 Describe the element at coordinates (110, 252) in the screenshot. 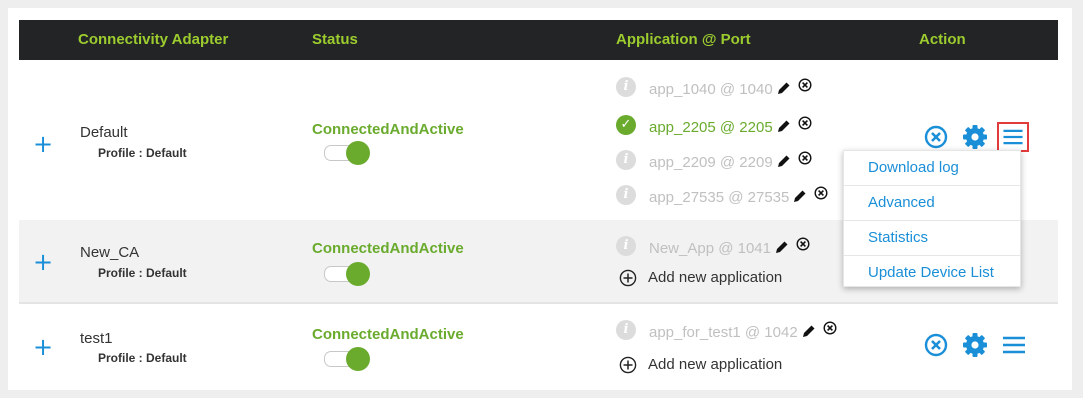

I see `adapter-name: New_CA` at that location.